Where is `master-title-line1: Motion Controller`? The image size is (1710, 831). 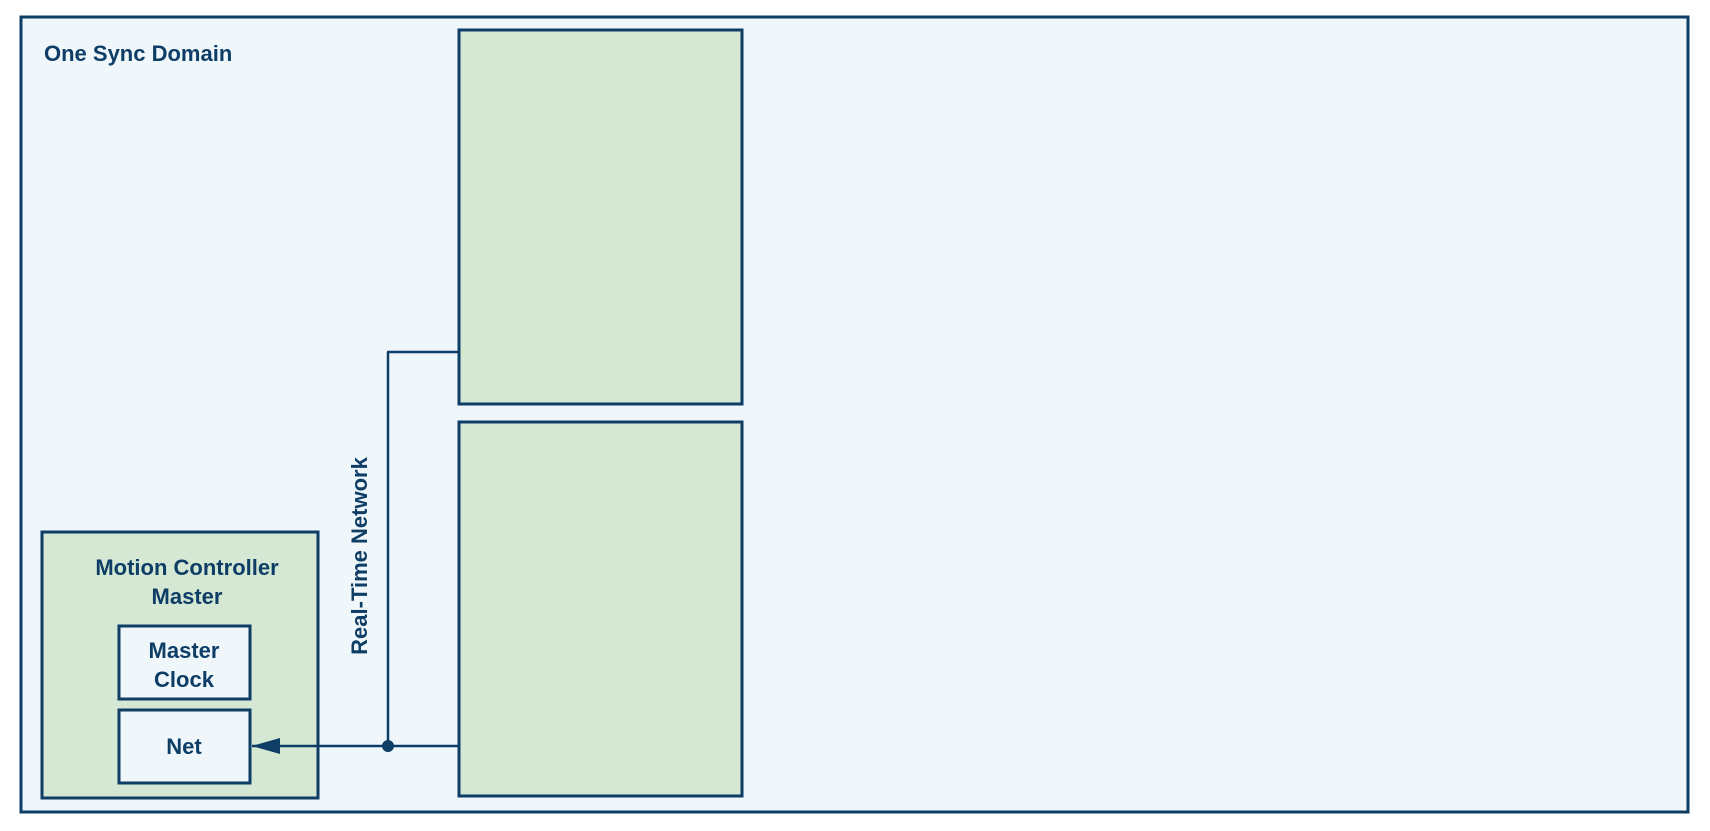
master-title-line1: Motion Controller is located at coordinates (187, 567).